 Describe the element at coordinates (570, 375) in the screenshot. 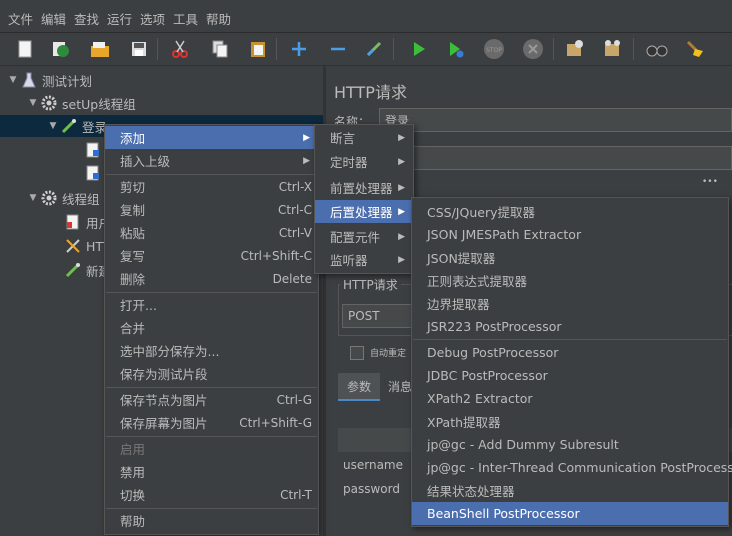

I see `menu-item-jdbc-postprocessor: JDBC PostProcessor` at that location.